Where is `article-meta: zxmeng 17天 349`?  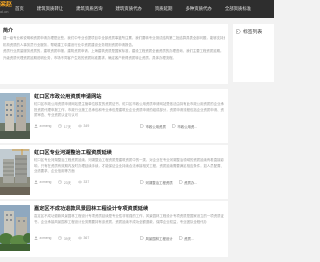 article-meta: zxmeng 17天 349 is located at coordinates (65, 126).